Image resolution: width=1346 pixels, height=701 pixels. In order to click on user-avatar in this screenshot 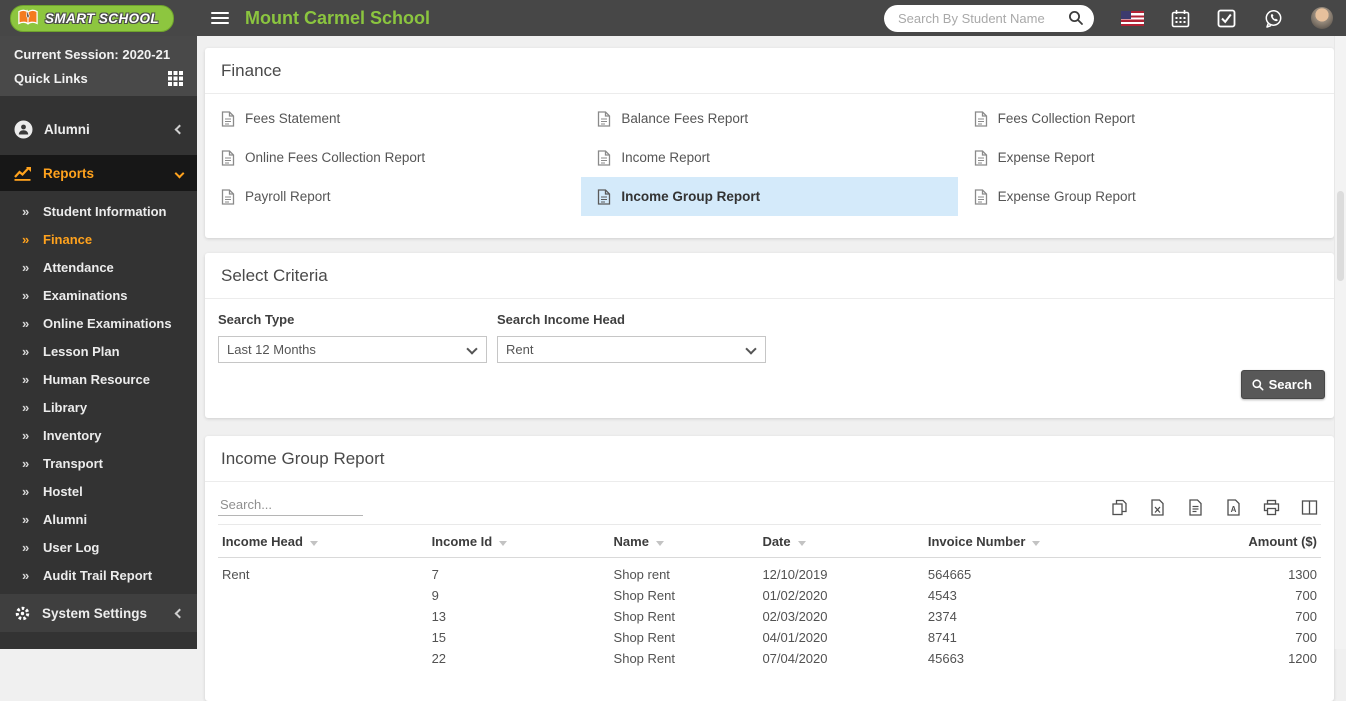, I will do `click(1322, 18)`.